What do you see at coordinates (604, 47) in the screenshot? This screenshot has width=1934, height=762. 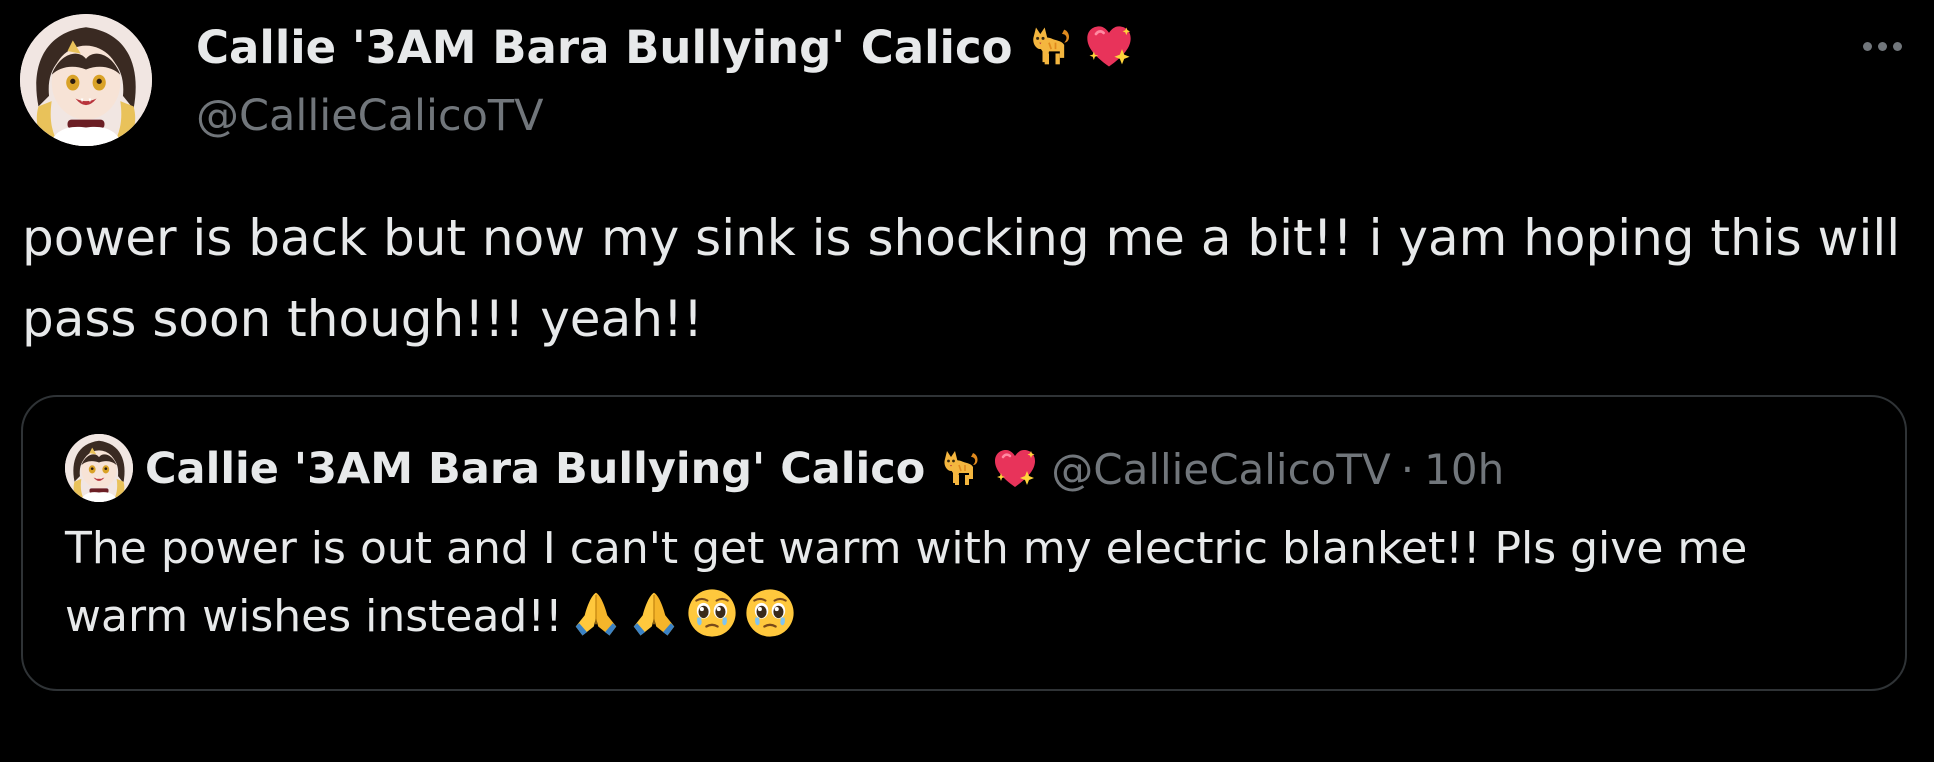 I see `author-display-name: Callie '3AM Bara Bullying' Calico` at bounding box center [604, 47].